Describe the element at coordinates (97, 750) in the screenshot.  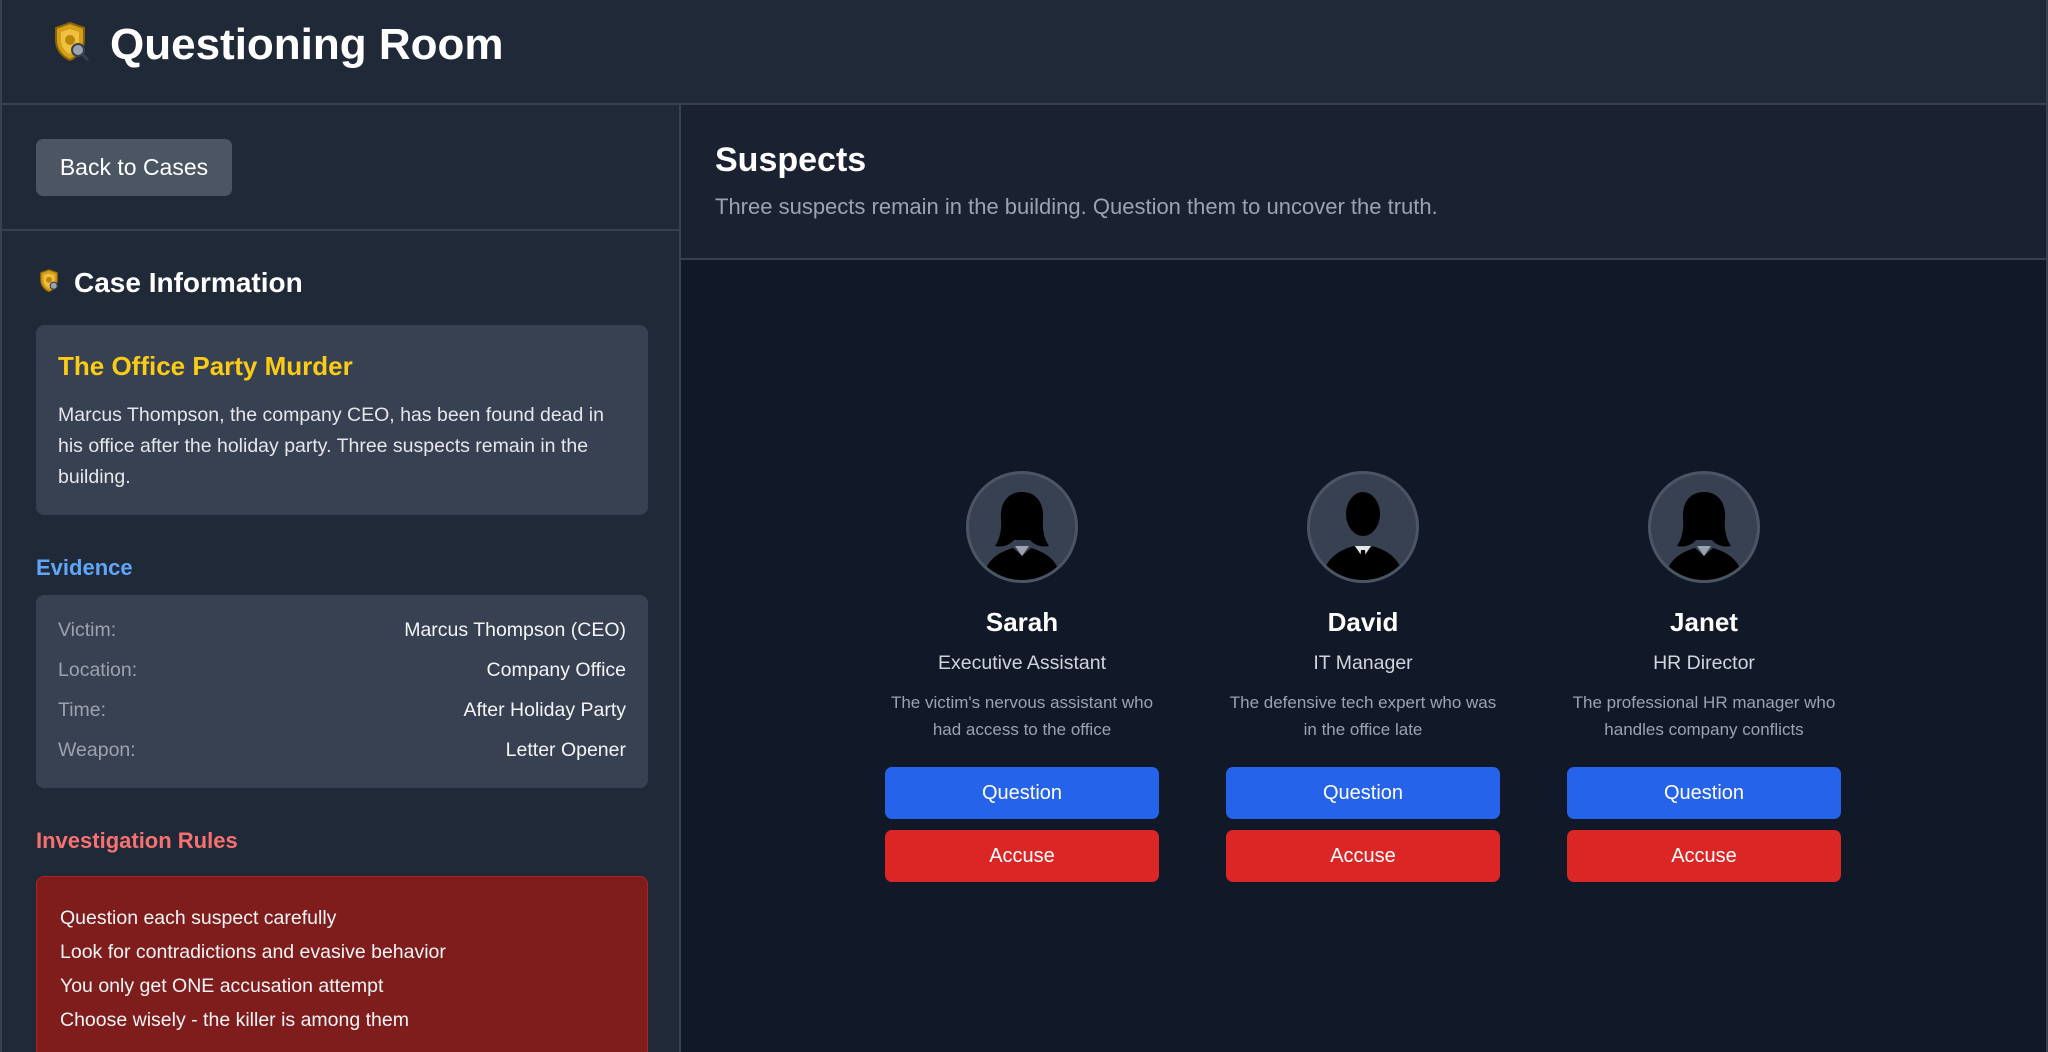
I see `evidence-key: Weapon:` at that location.